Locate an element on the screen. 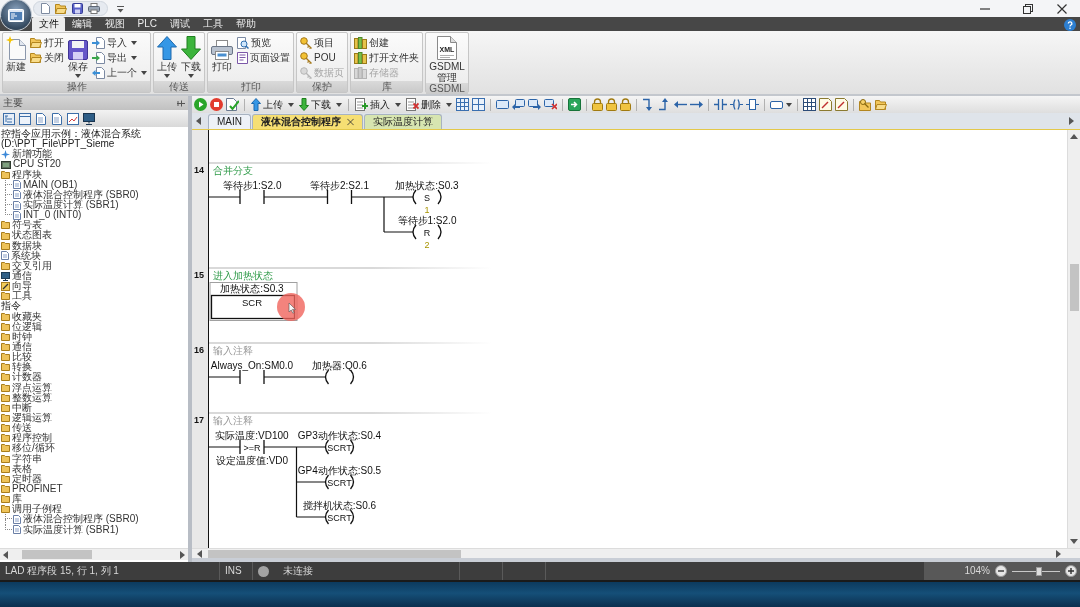 This screenshot has width=1080, height=607. tree-item: 指令 is located at coordinates (94, 306).